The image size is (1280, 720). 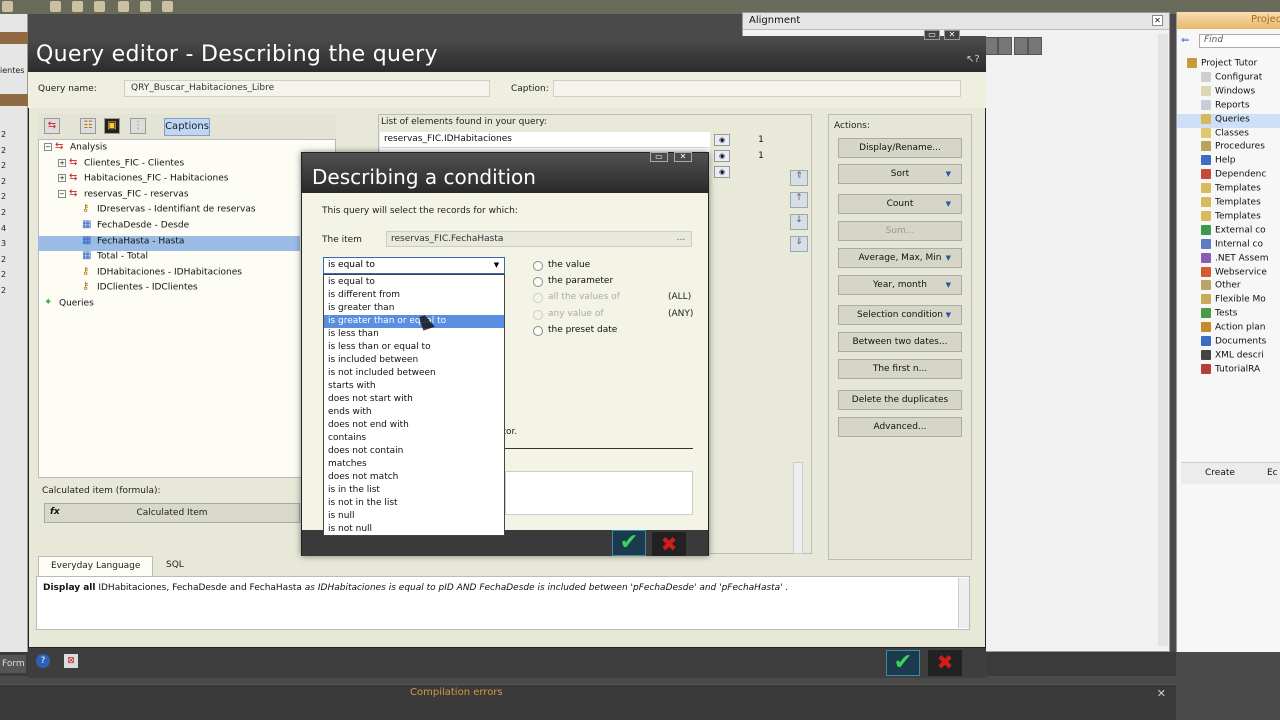 What do you see at coordinates (798, 508) in the screenshot?
I see `elements-scrollbar` at bounding box center [798, 508].